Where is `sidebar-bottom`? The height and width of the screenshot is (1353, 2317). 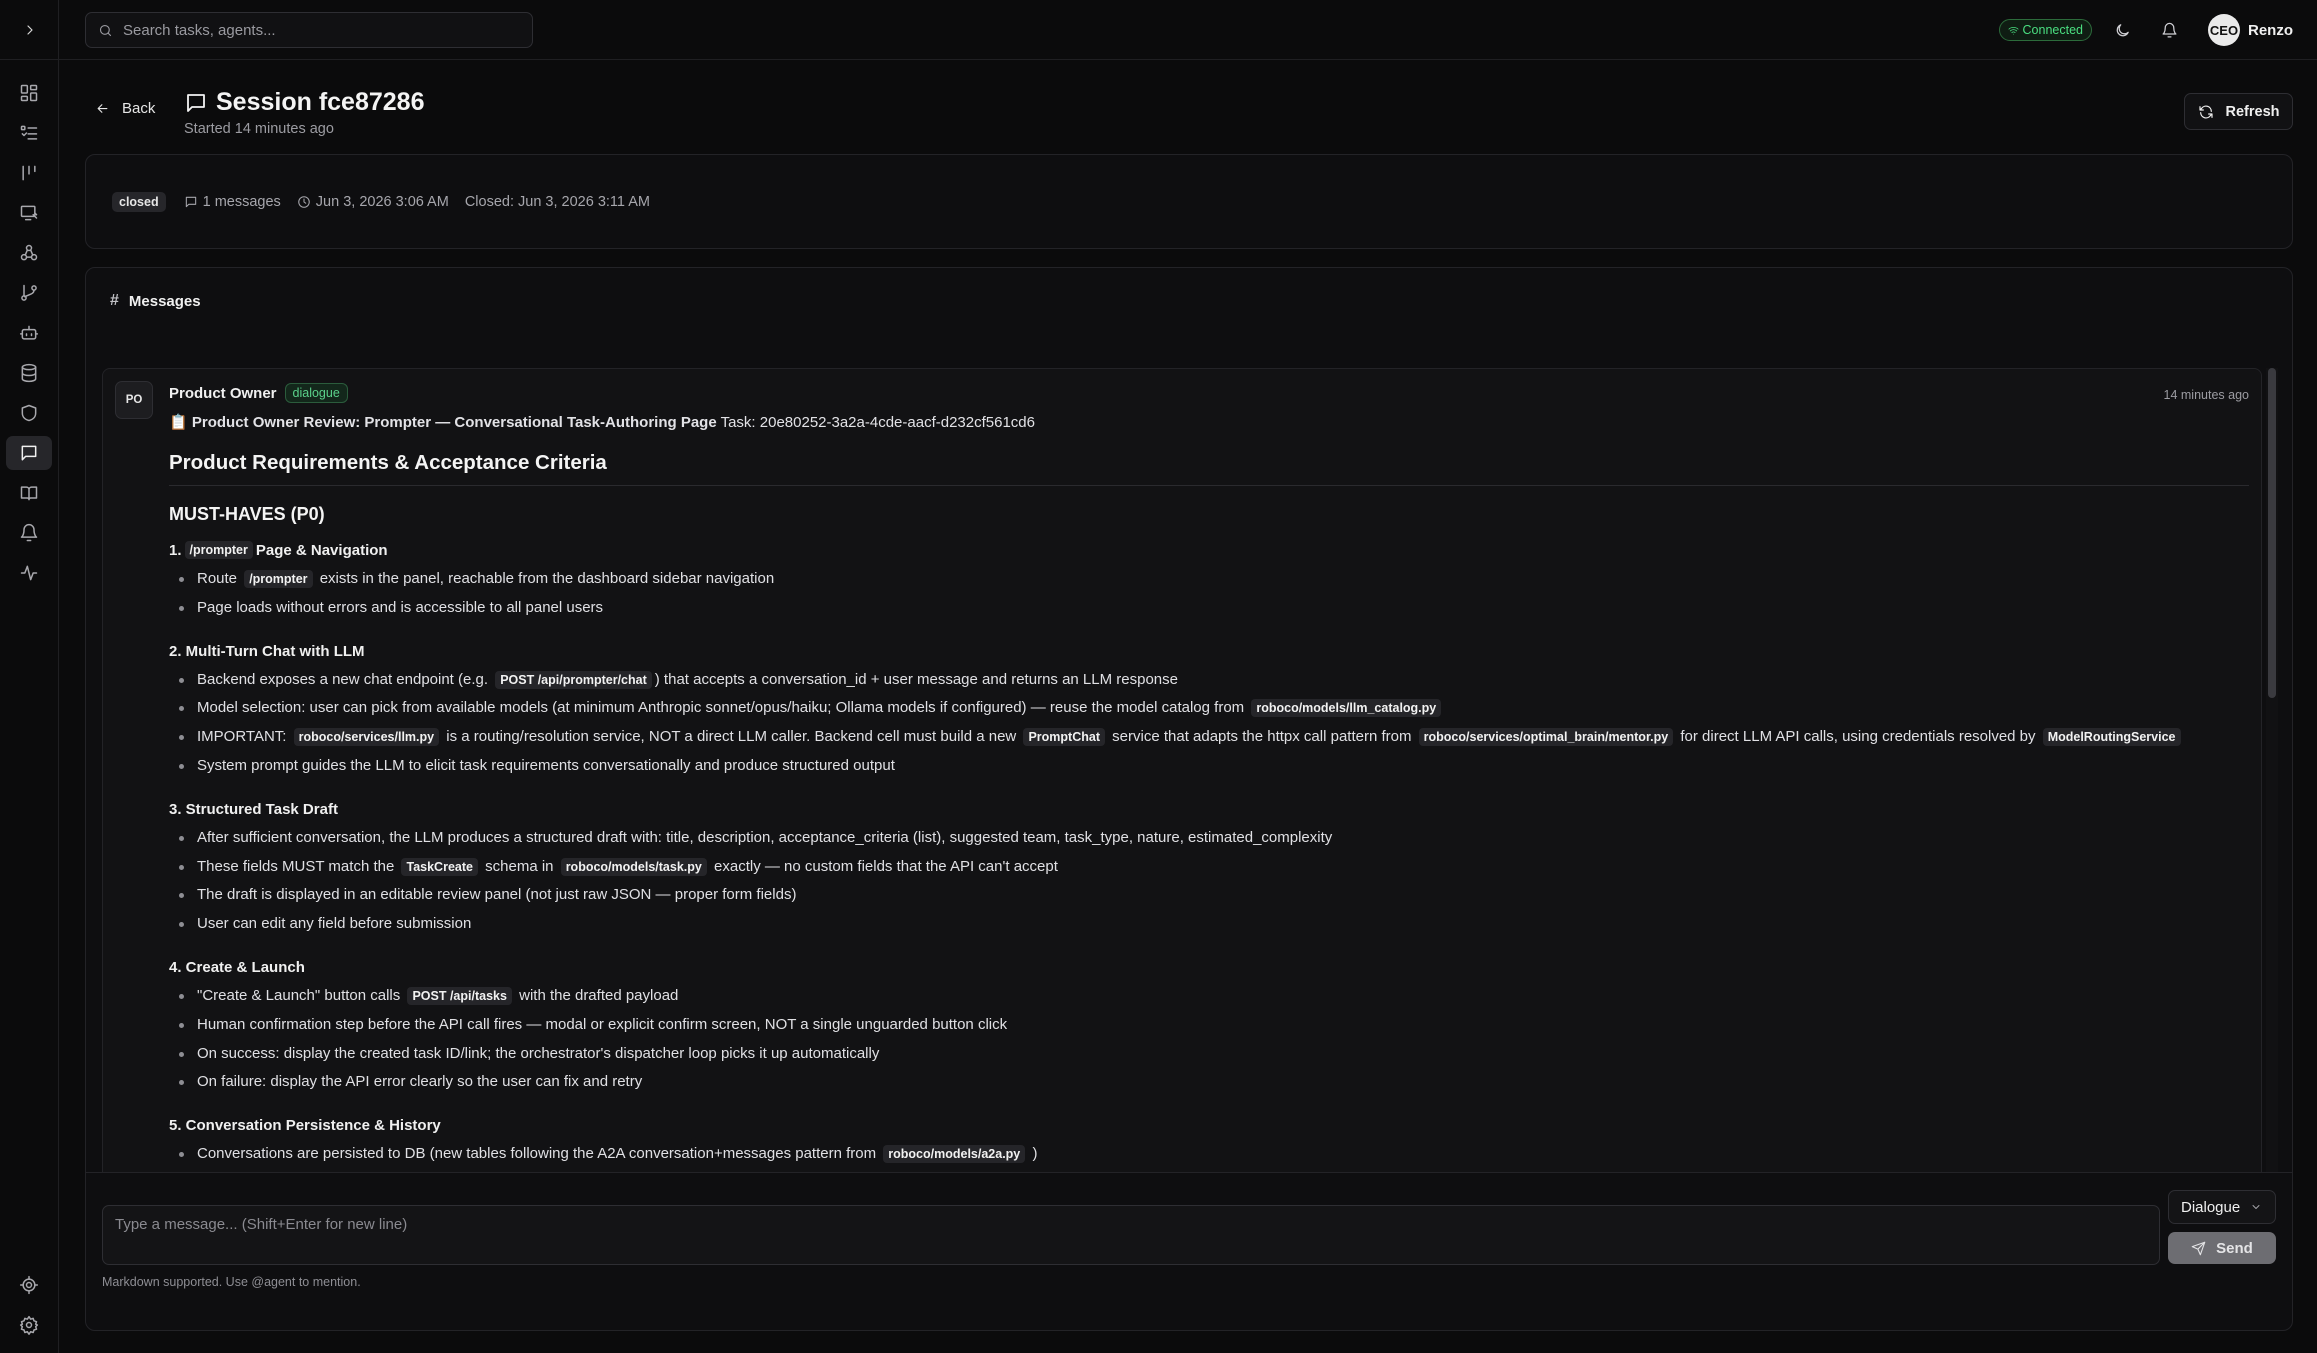
sidebar-bottom is located at coordinates (29, 1308).